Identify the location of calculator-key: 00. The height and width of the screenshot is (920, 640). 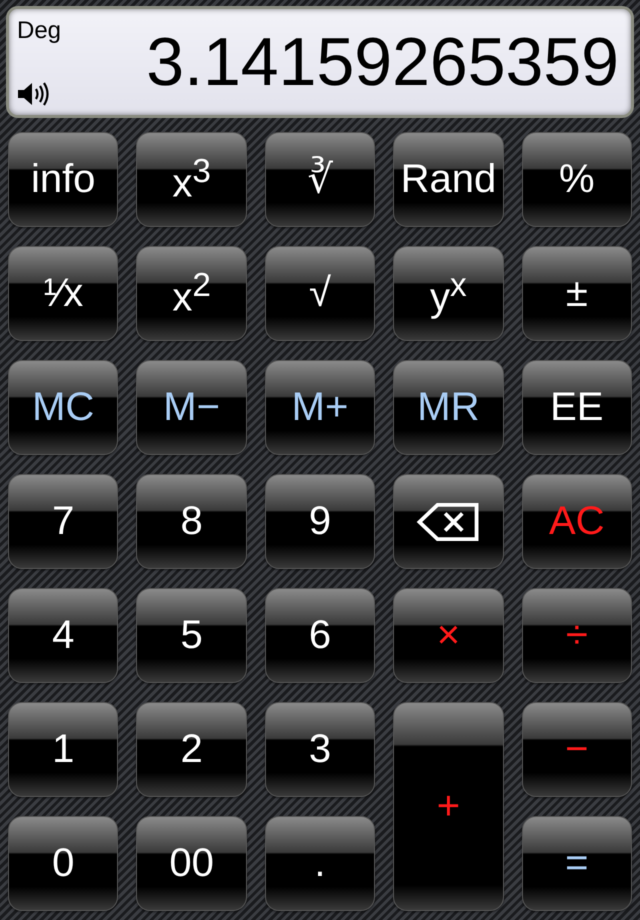
(191, 863).